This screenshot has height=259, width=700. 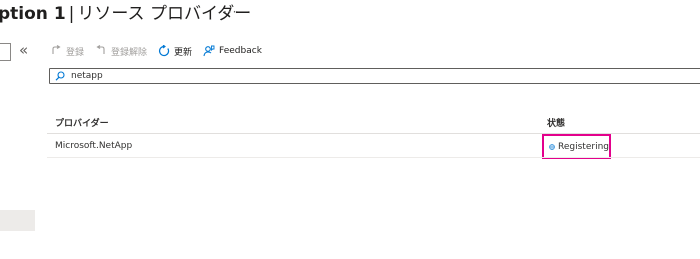 What do you see at coordinates (183, 52) in the screenshot?
I see `refresh-label: 更新` at bounding box center [183, 52].